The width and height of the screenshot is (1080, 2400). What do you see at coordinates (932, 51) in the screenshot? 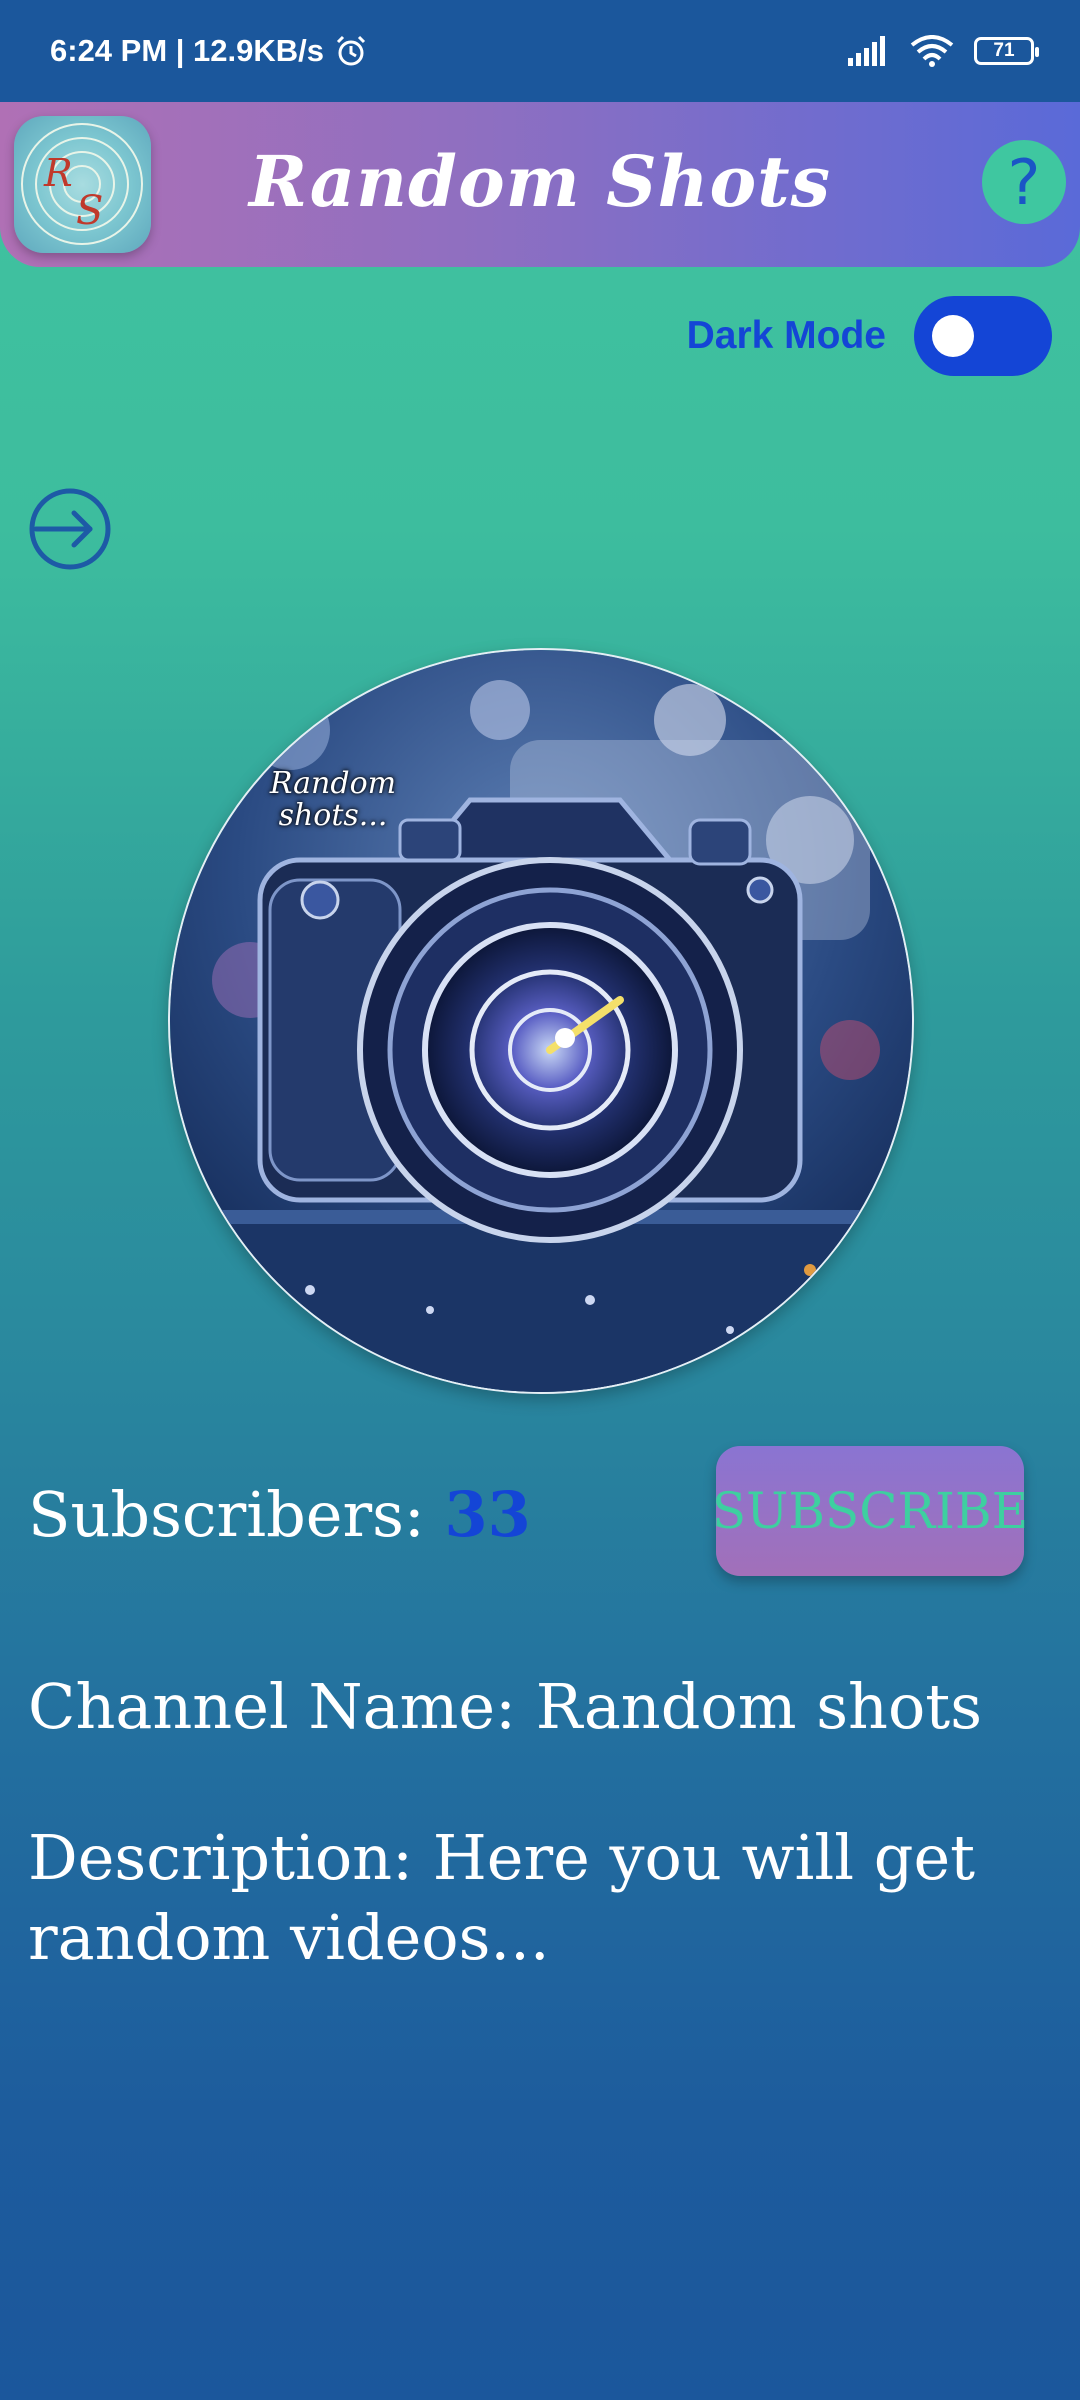
I see `wifi-icon` at bounding box center [932, 51].